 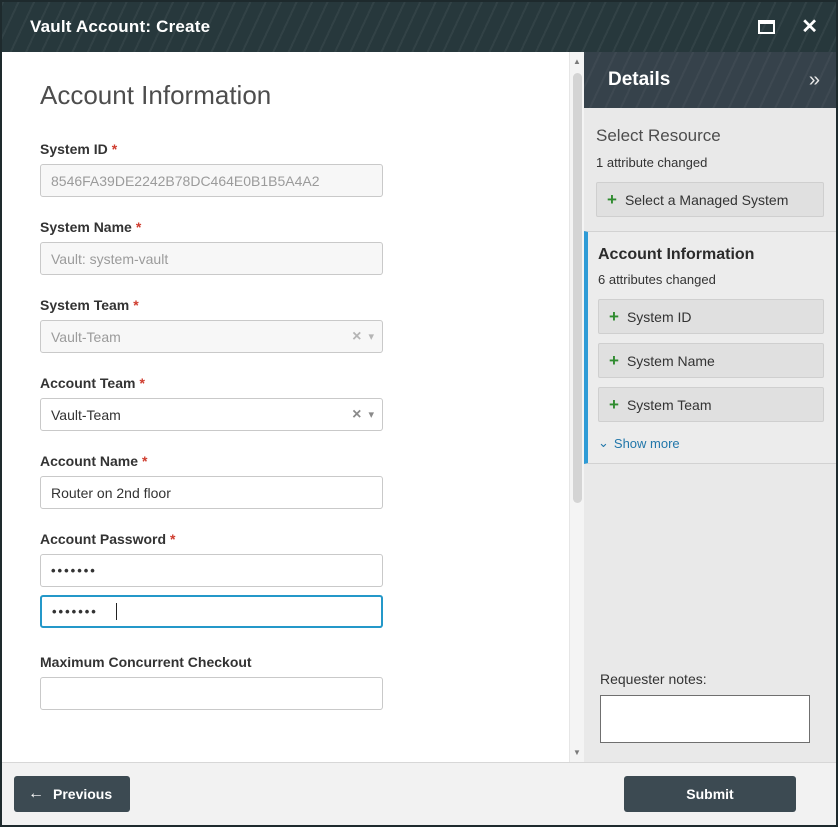 I want to click on select-managed-system-label: Select a Managed System, so click(x=706, y=199).